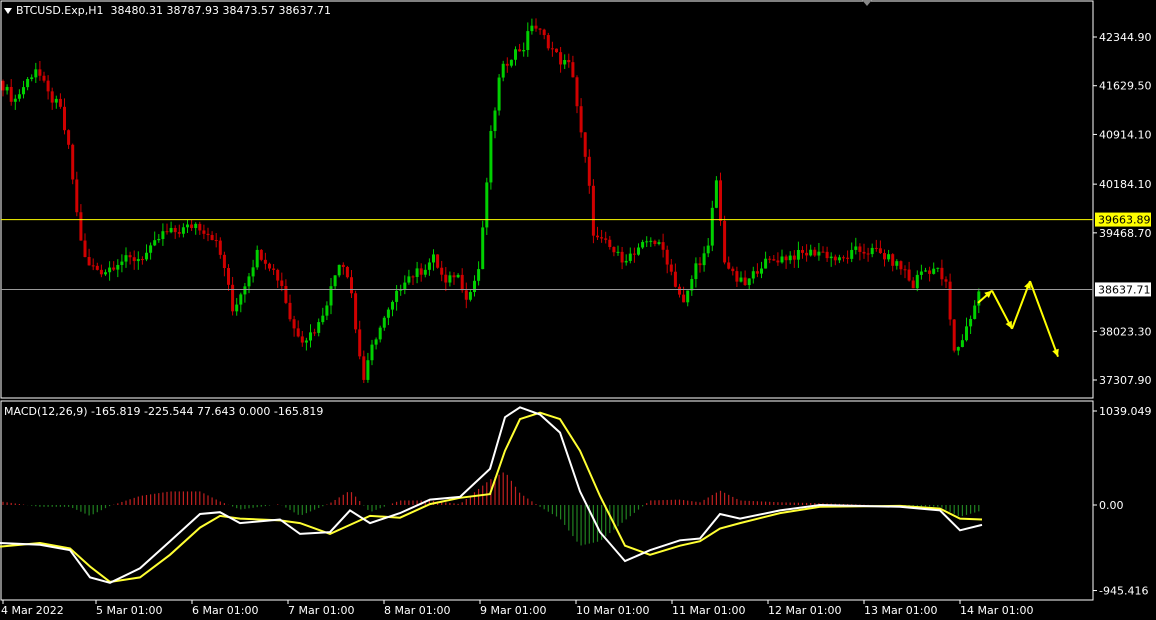 The width and height of the screenshot is (1156, 620). What do you see at coordinates (417, 610) in the screenshot?
I see `x-tick-label: 8 Mar 01:00` at bounding box center [417, 610].